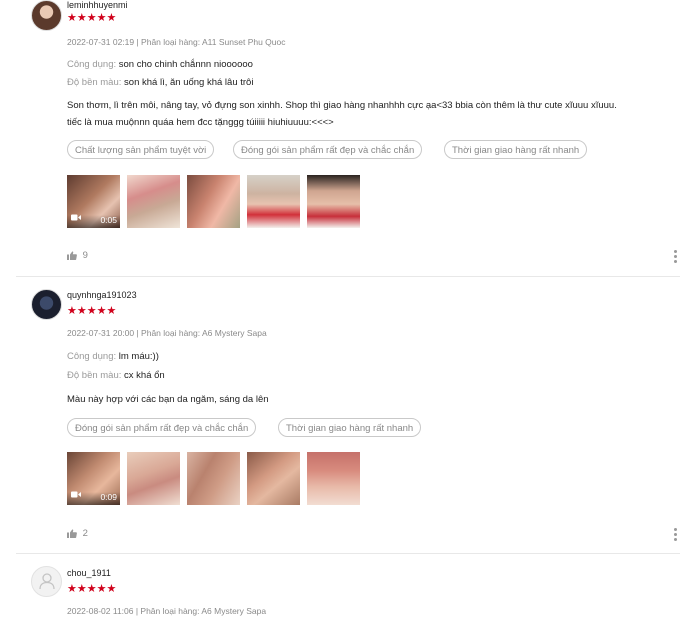 This screenshot has width=696, height=624. I want to click on attribute-usage: Công dụng: son cho chinh chắnnn nioooooo, so click(160, 64).